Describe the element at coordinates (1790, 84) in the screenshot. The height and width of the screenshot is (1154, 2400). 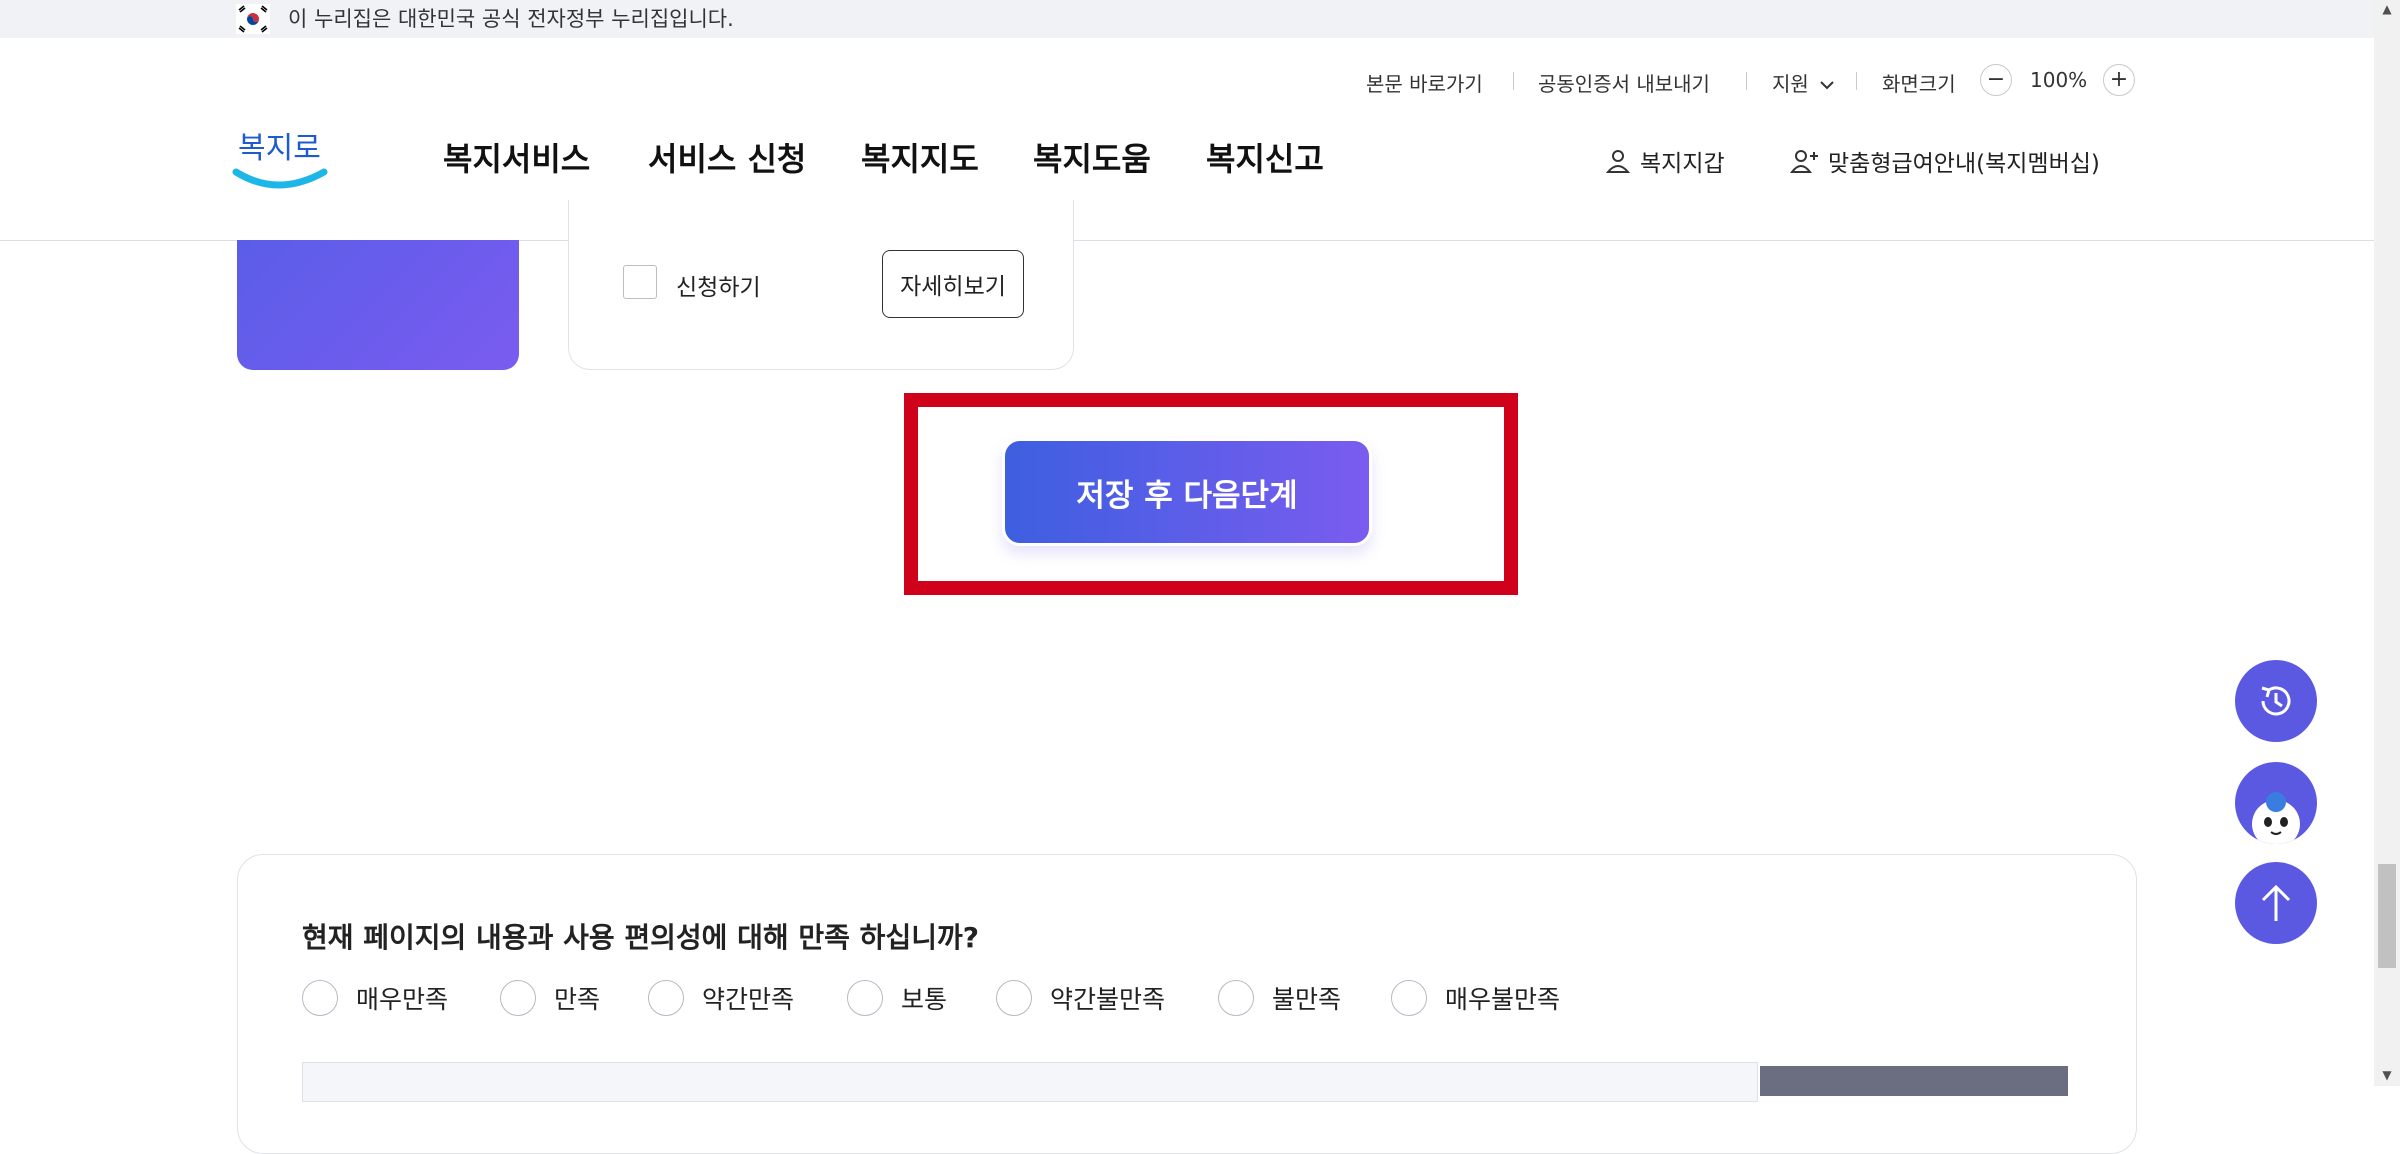
I see `support-label: 지원` at that location.